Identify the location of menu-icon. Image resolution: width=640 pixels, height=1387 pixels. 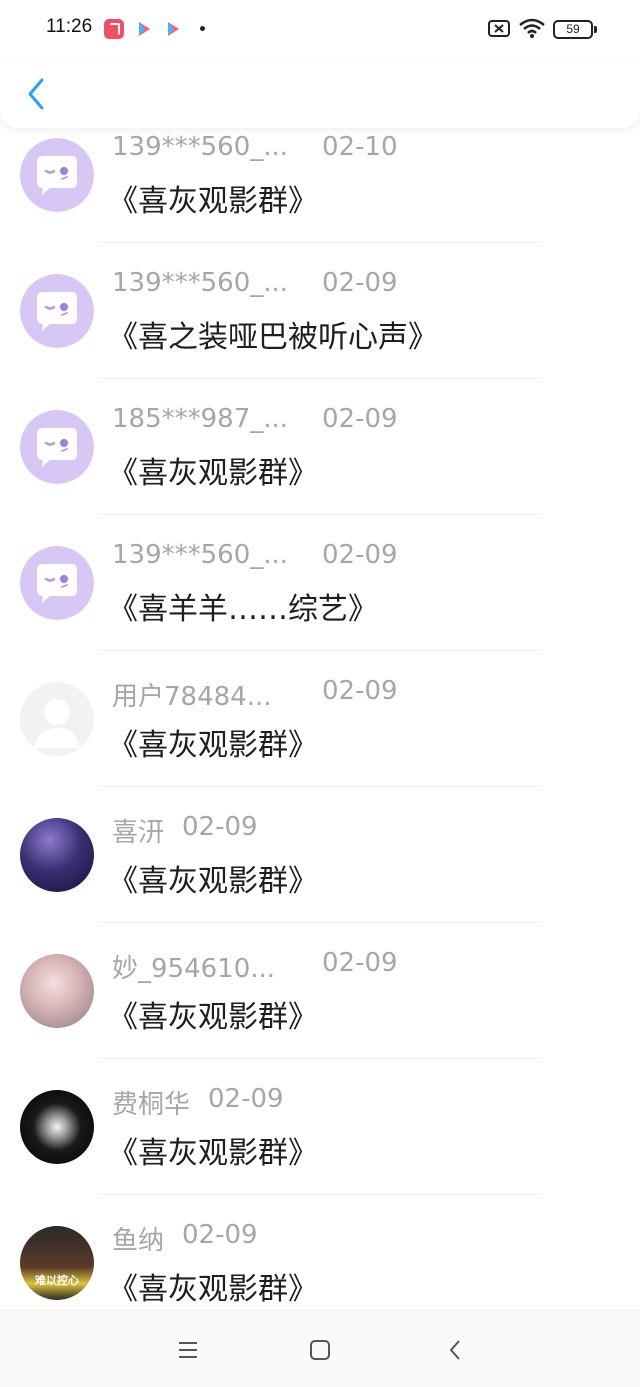
(188, 1350).